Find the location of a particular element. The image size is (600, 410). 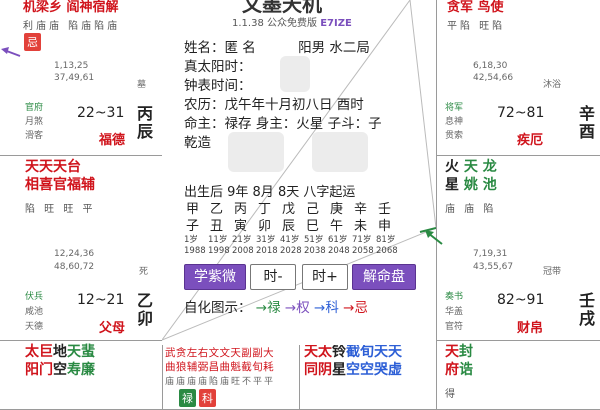

heavenly-stem: 辛 is located at coordinates (587, 113).